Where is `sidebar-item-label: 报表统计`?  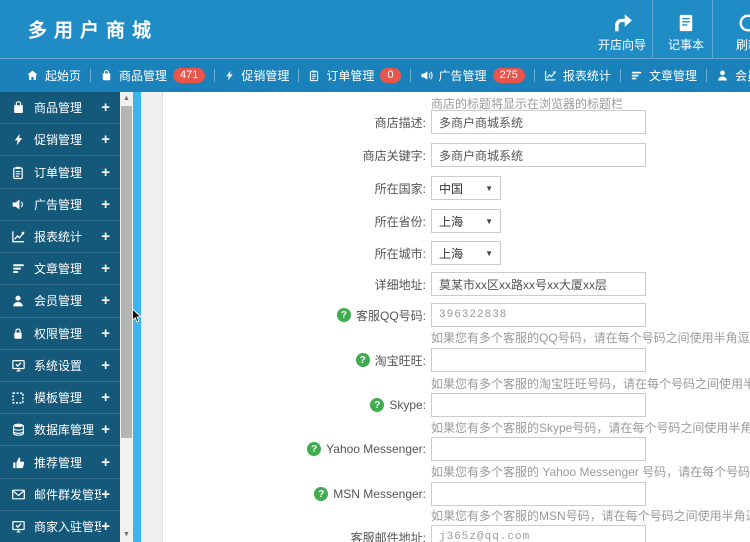 sidebar-item-label: 报表统计 is located at coordinates (58, 236).